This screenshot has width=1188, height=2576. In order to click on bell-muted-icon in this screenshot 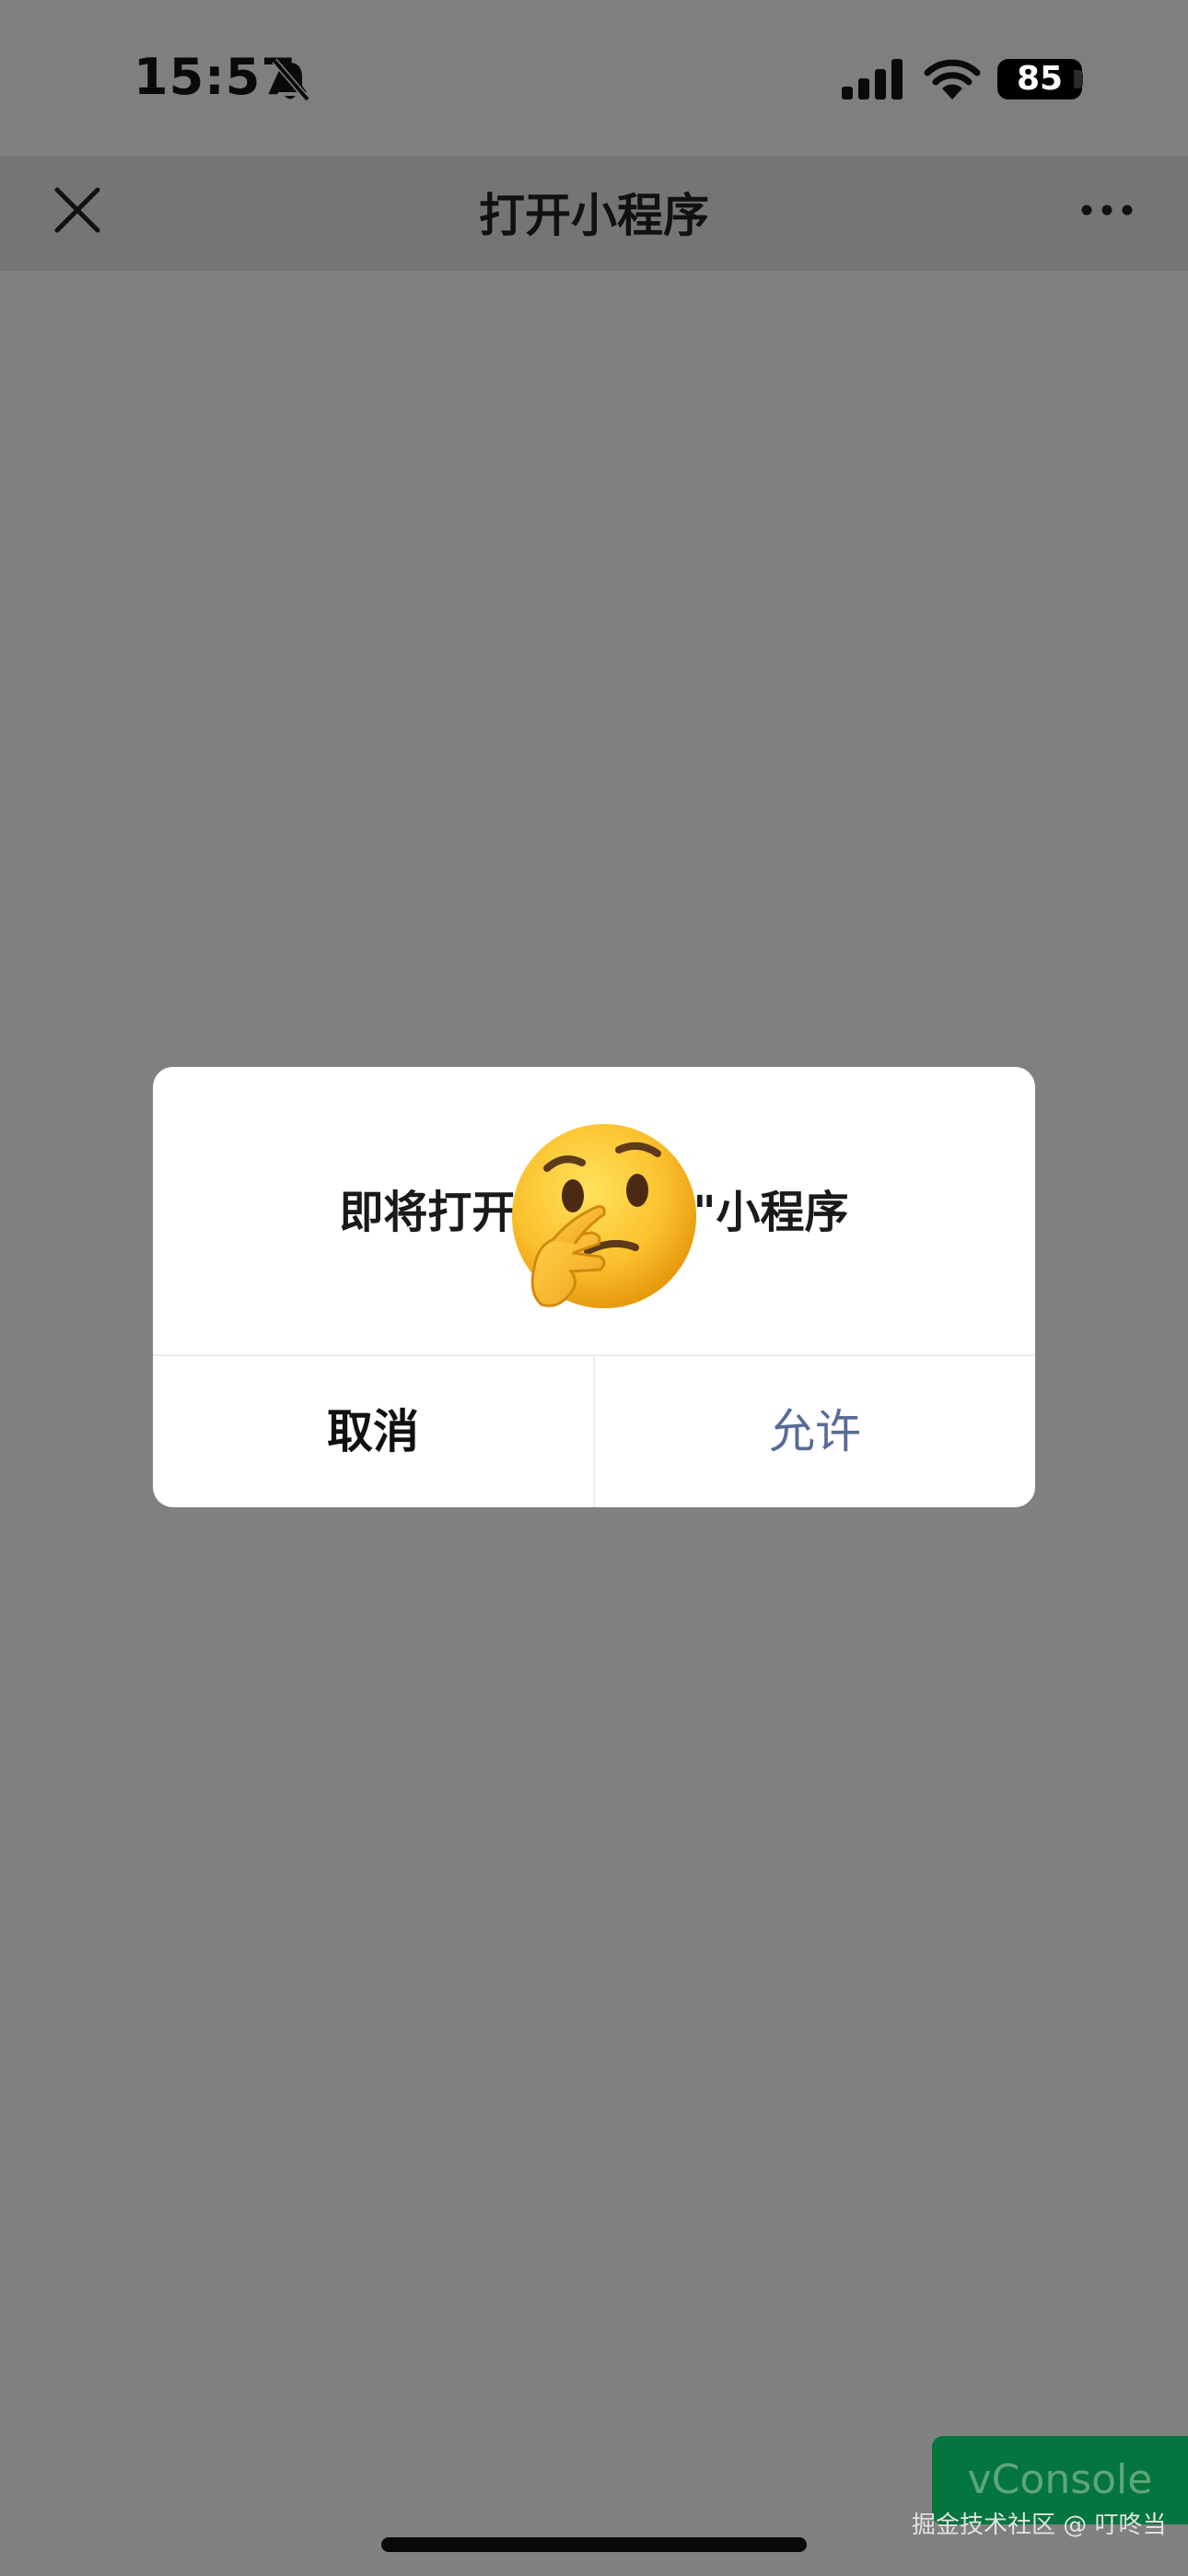, I will do `click(291, 80)`.